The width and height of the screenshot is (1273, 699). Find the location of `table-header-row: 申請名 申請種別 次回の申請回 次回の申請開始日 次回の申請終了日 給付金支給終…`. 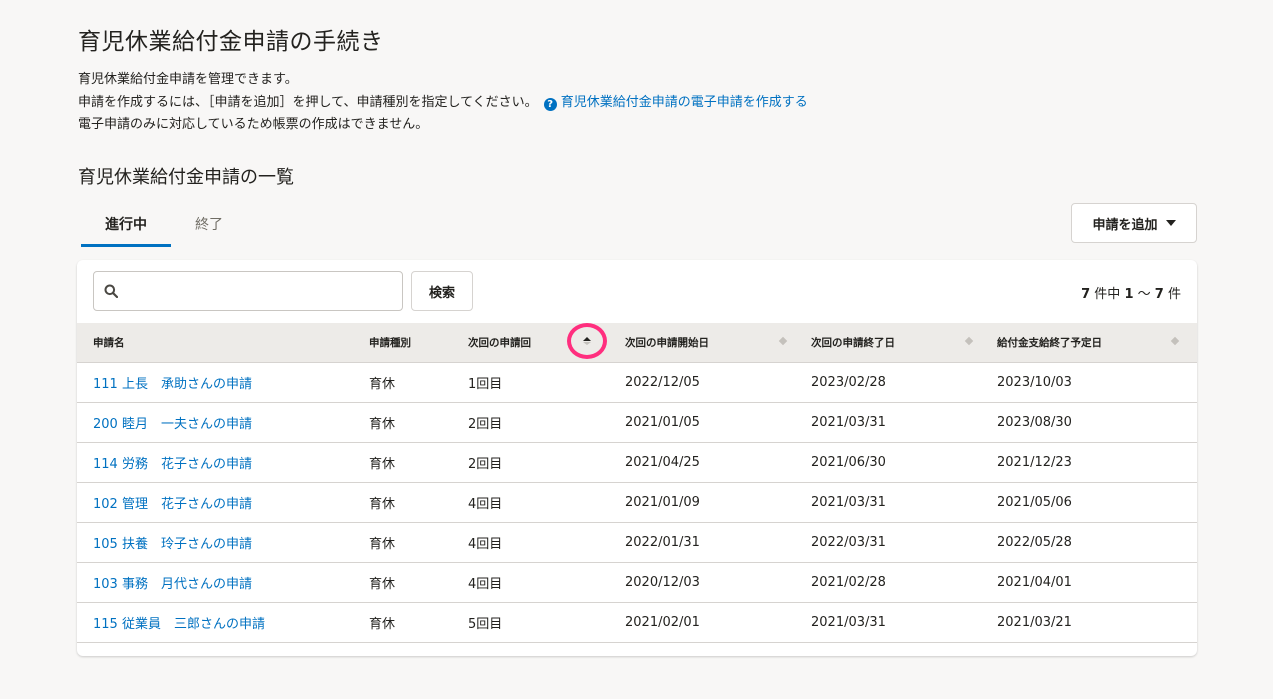

table-header-row: 申請名 申請種別 次回の申請回 次回の申請開始日 次回の申請終了日 給付金支給終… is located at coordinates (637, 342).